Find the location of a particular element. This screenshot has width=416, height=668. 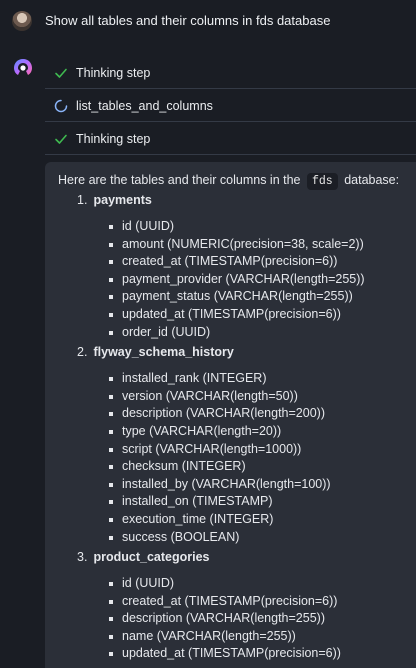

list-number: 2. is located at coordinates (82, 352).